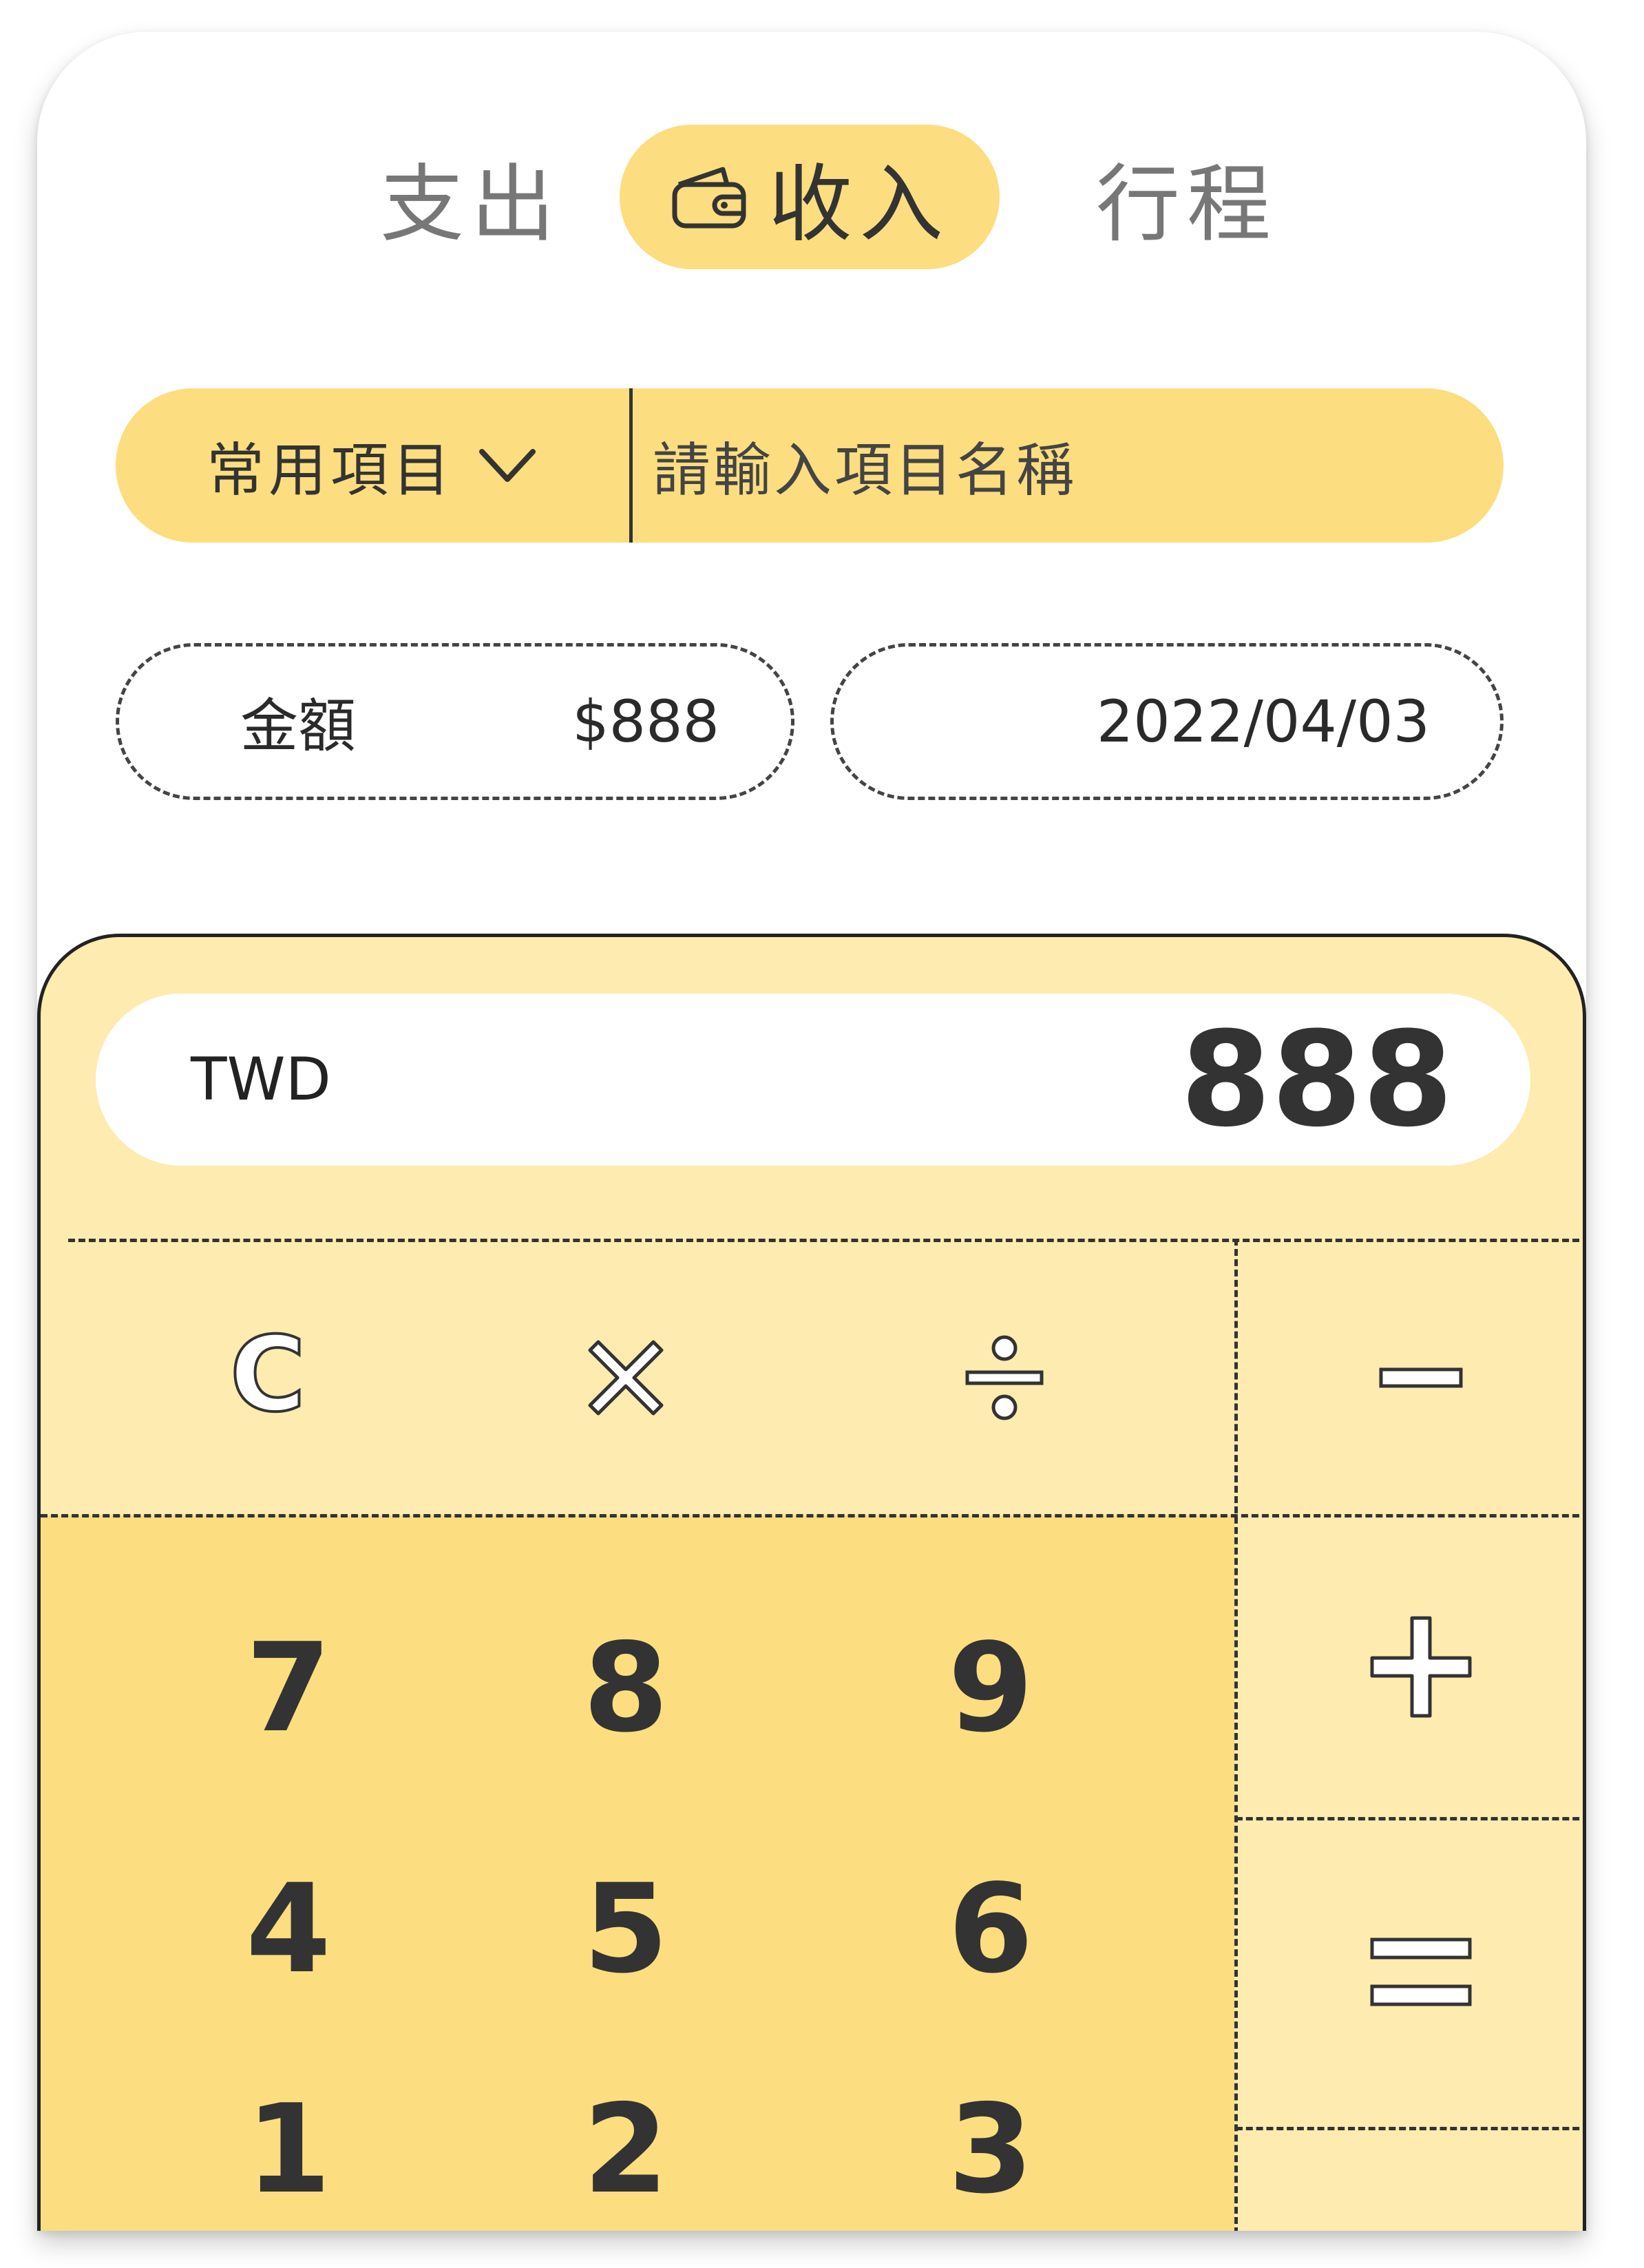  Describe the element at coordinates (1263, 721) in the screenshot. I see `date-value: 2022/04/03` at that location.